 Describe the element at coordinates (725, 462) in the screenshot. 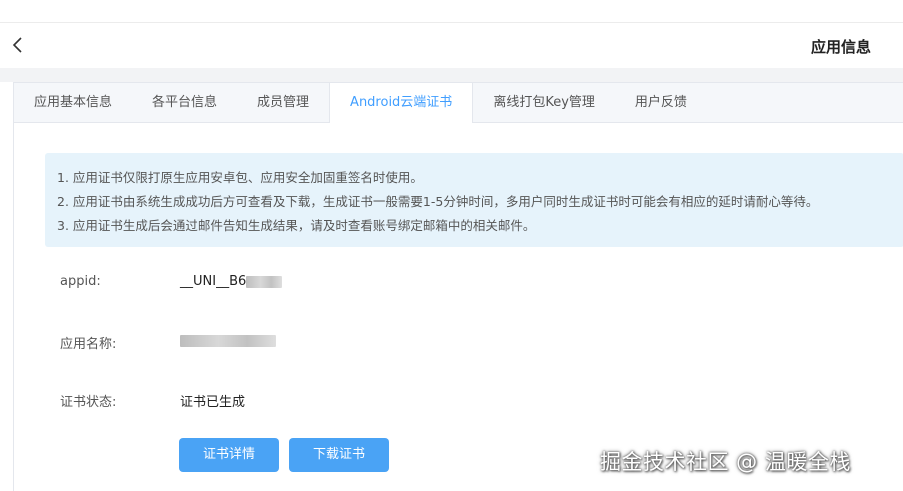

I see `watermark: 掘金技术社区 @ 温暖全栈` at that location.